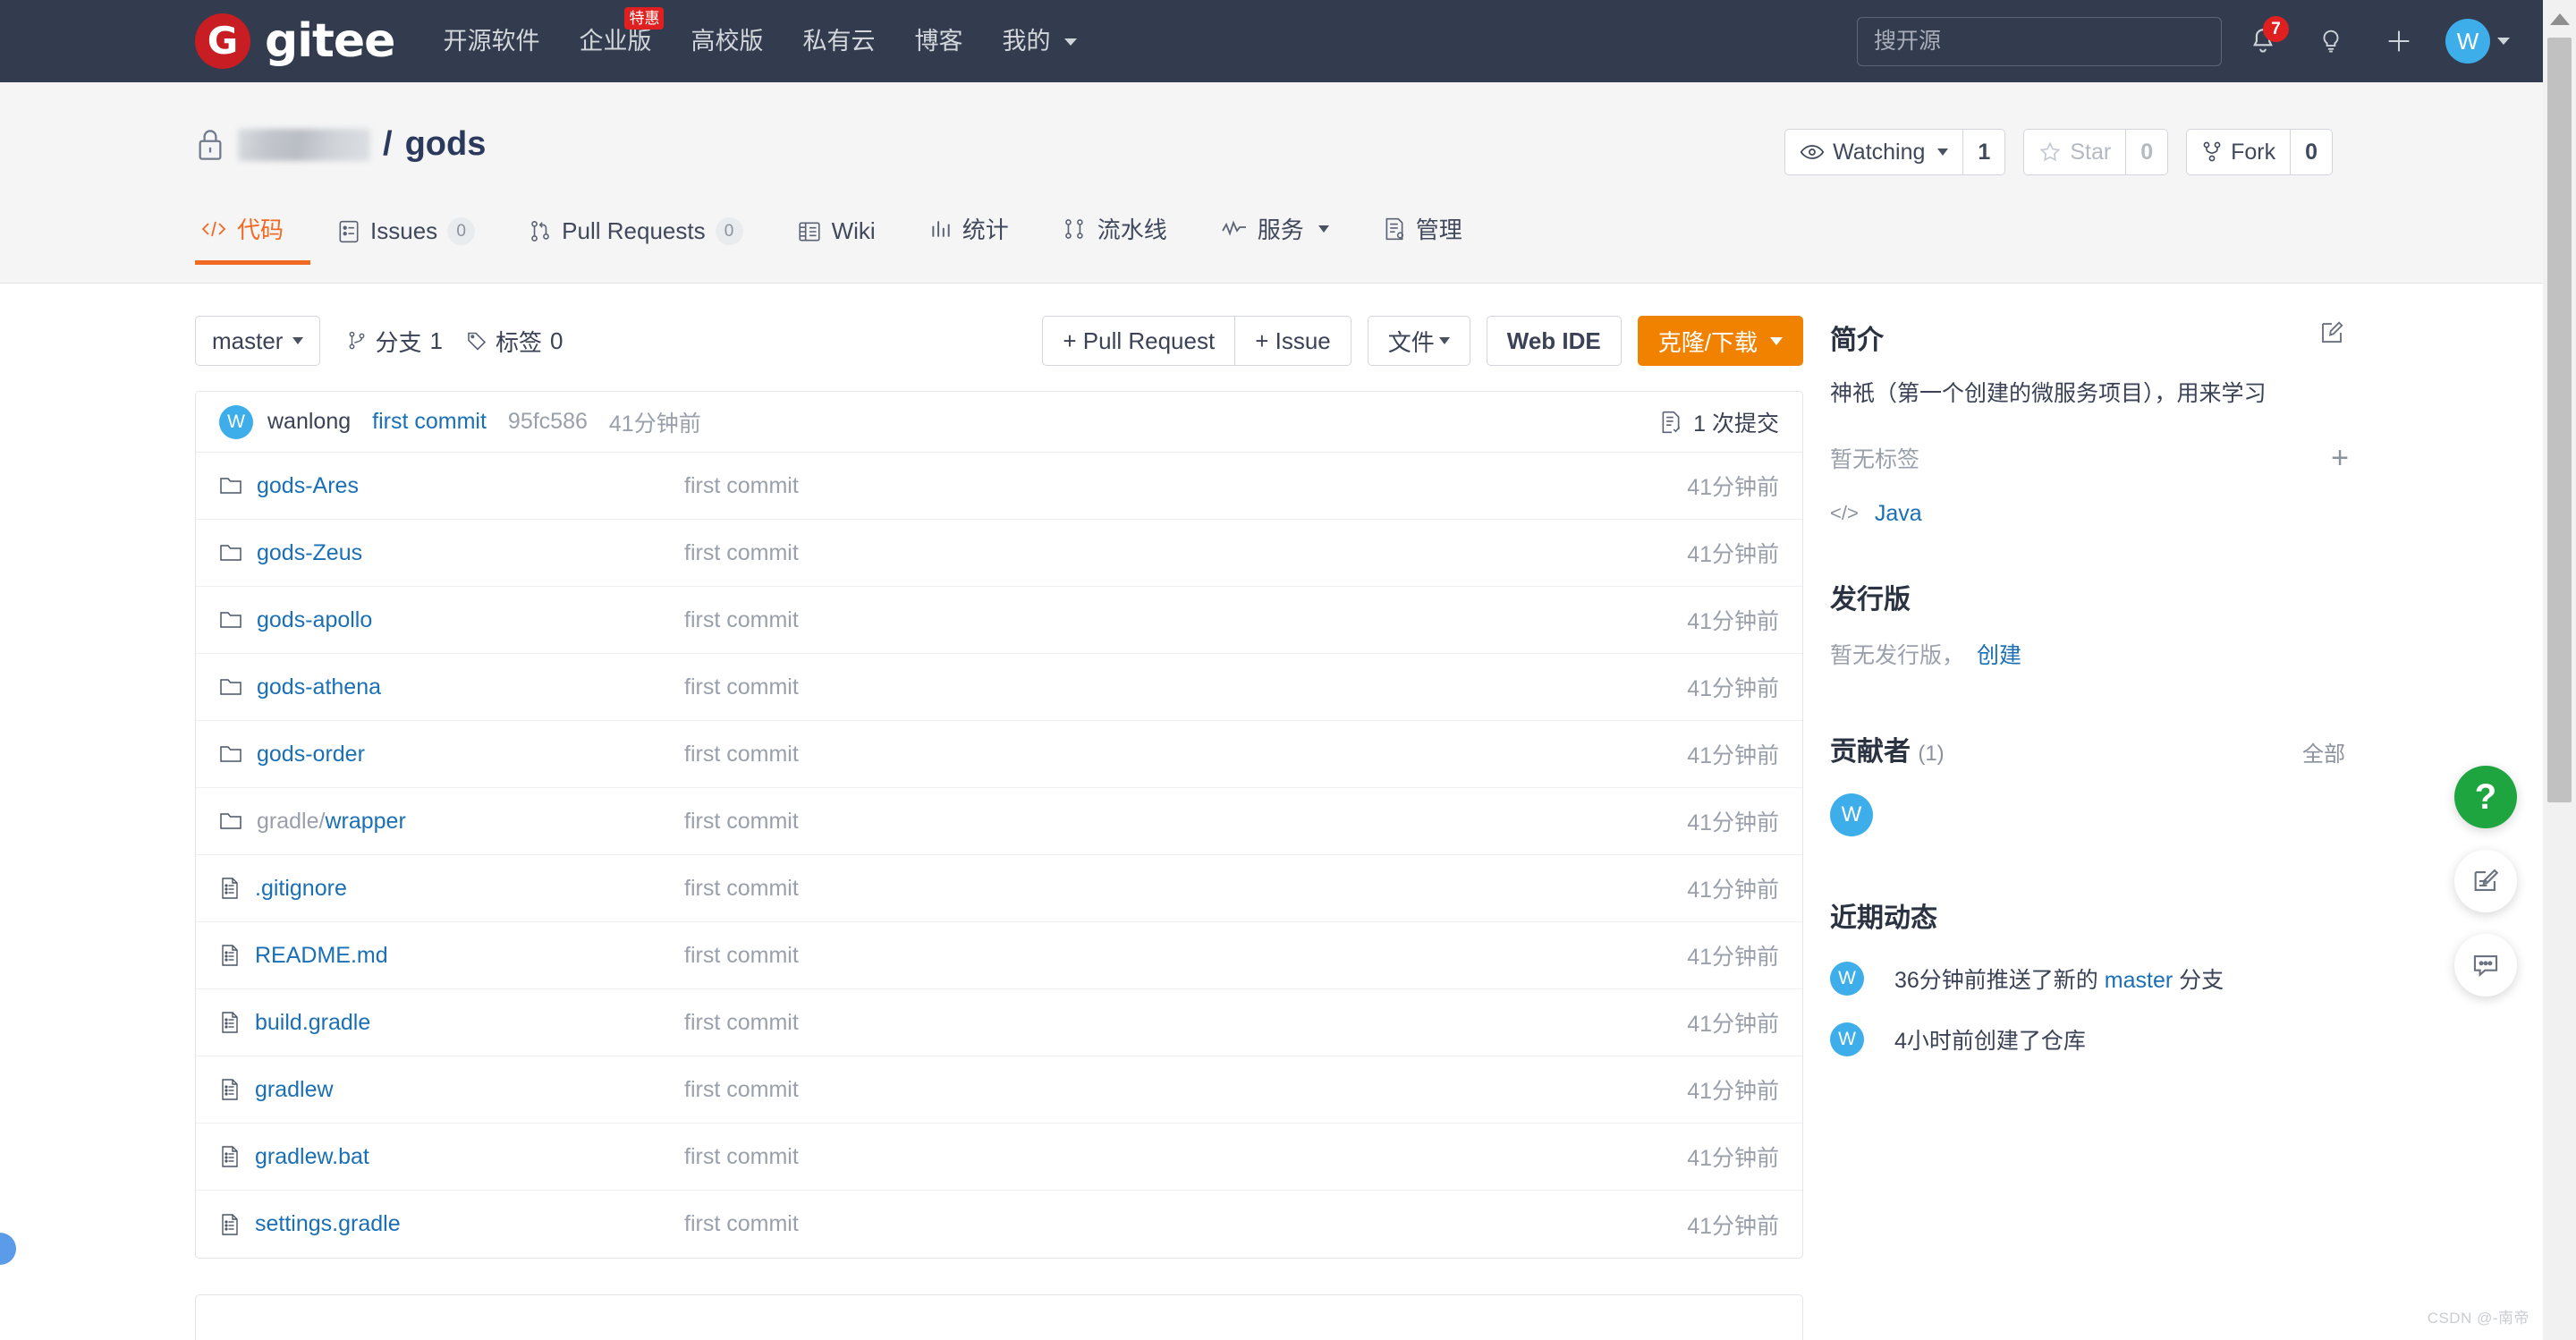 The image size is (2576, 1340). What do you see at coordinates (999, 754) in the screenshot?
I see `table-row: gods-order first commit 41分钟前` at bounding box center [999, 754].